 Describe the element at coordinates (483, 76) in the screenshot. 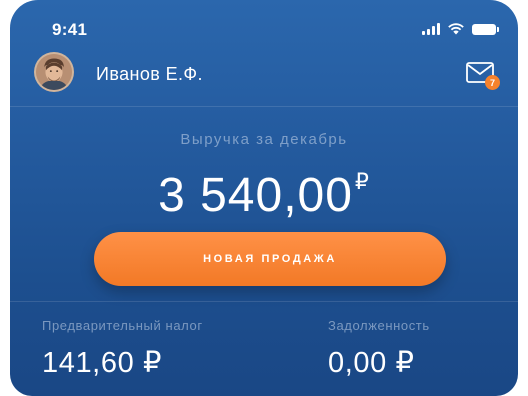

I see `messages-button: 7` at that location.